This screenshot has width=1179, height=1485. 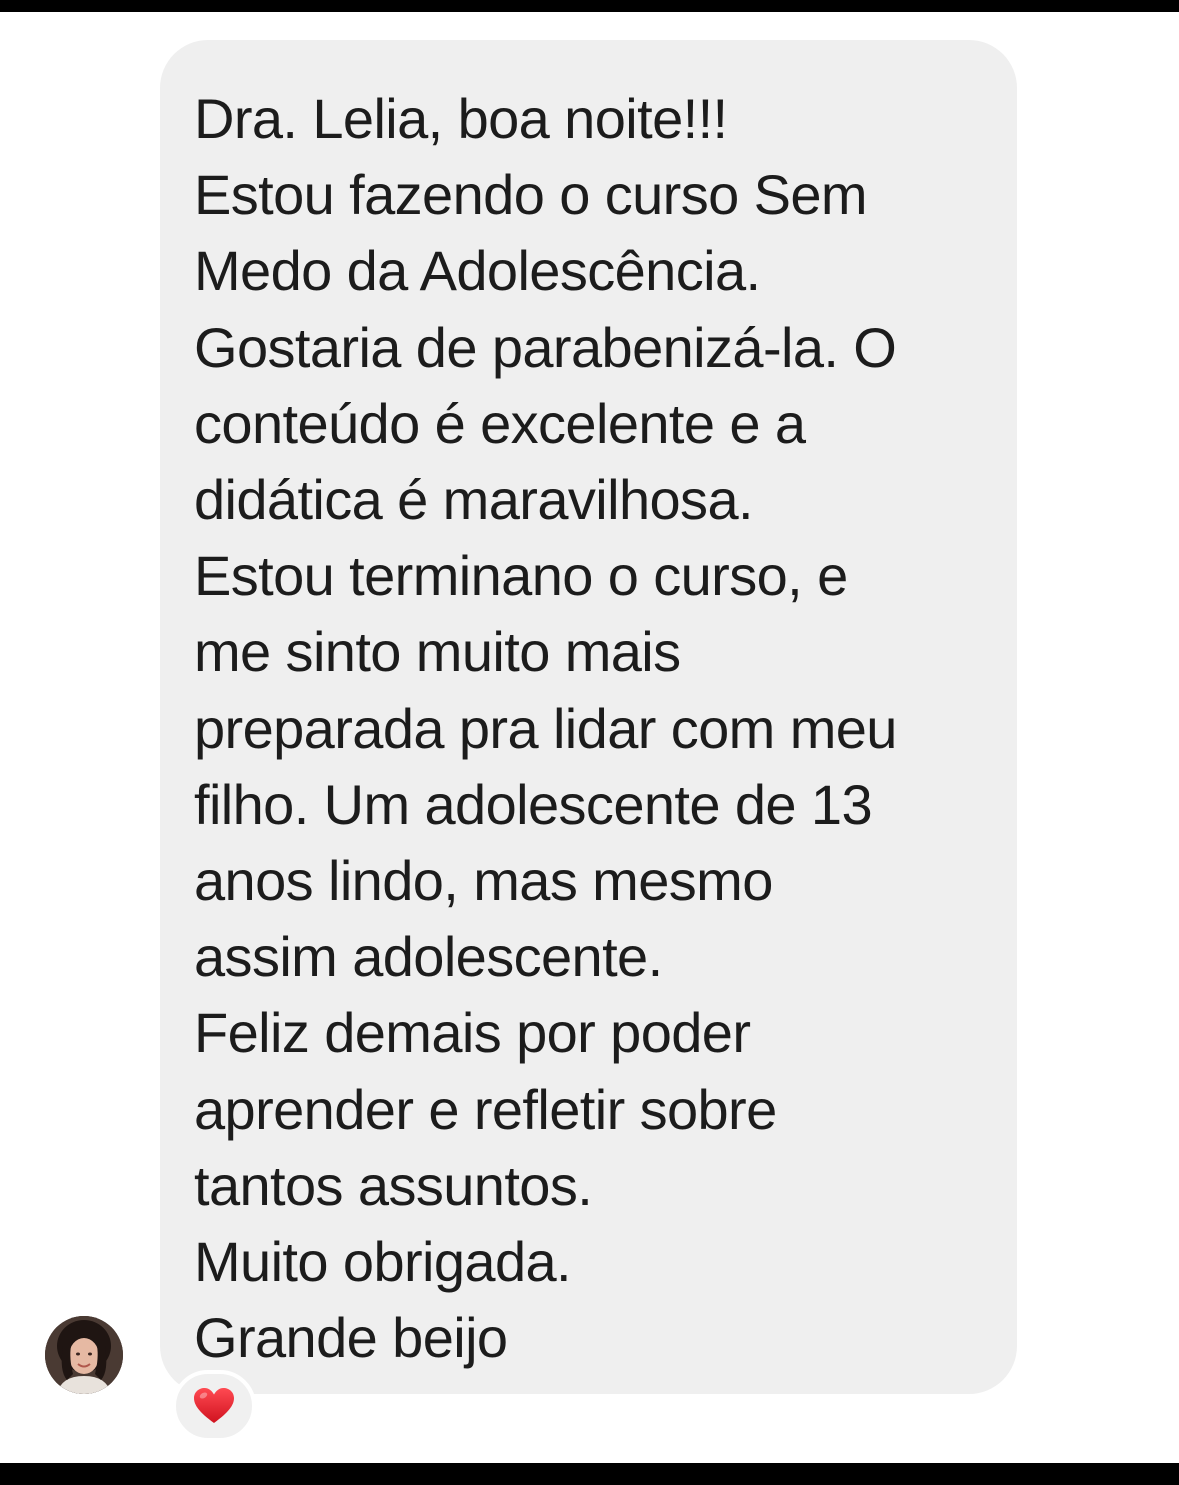 What do you see at coordinates (472, 1033) in the screenshot?
I see `message-line: Feliz demais por poder` at bounding box center [472, 1033].